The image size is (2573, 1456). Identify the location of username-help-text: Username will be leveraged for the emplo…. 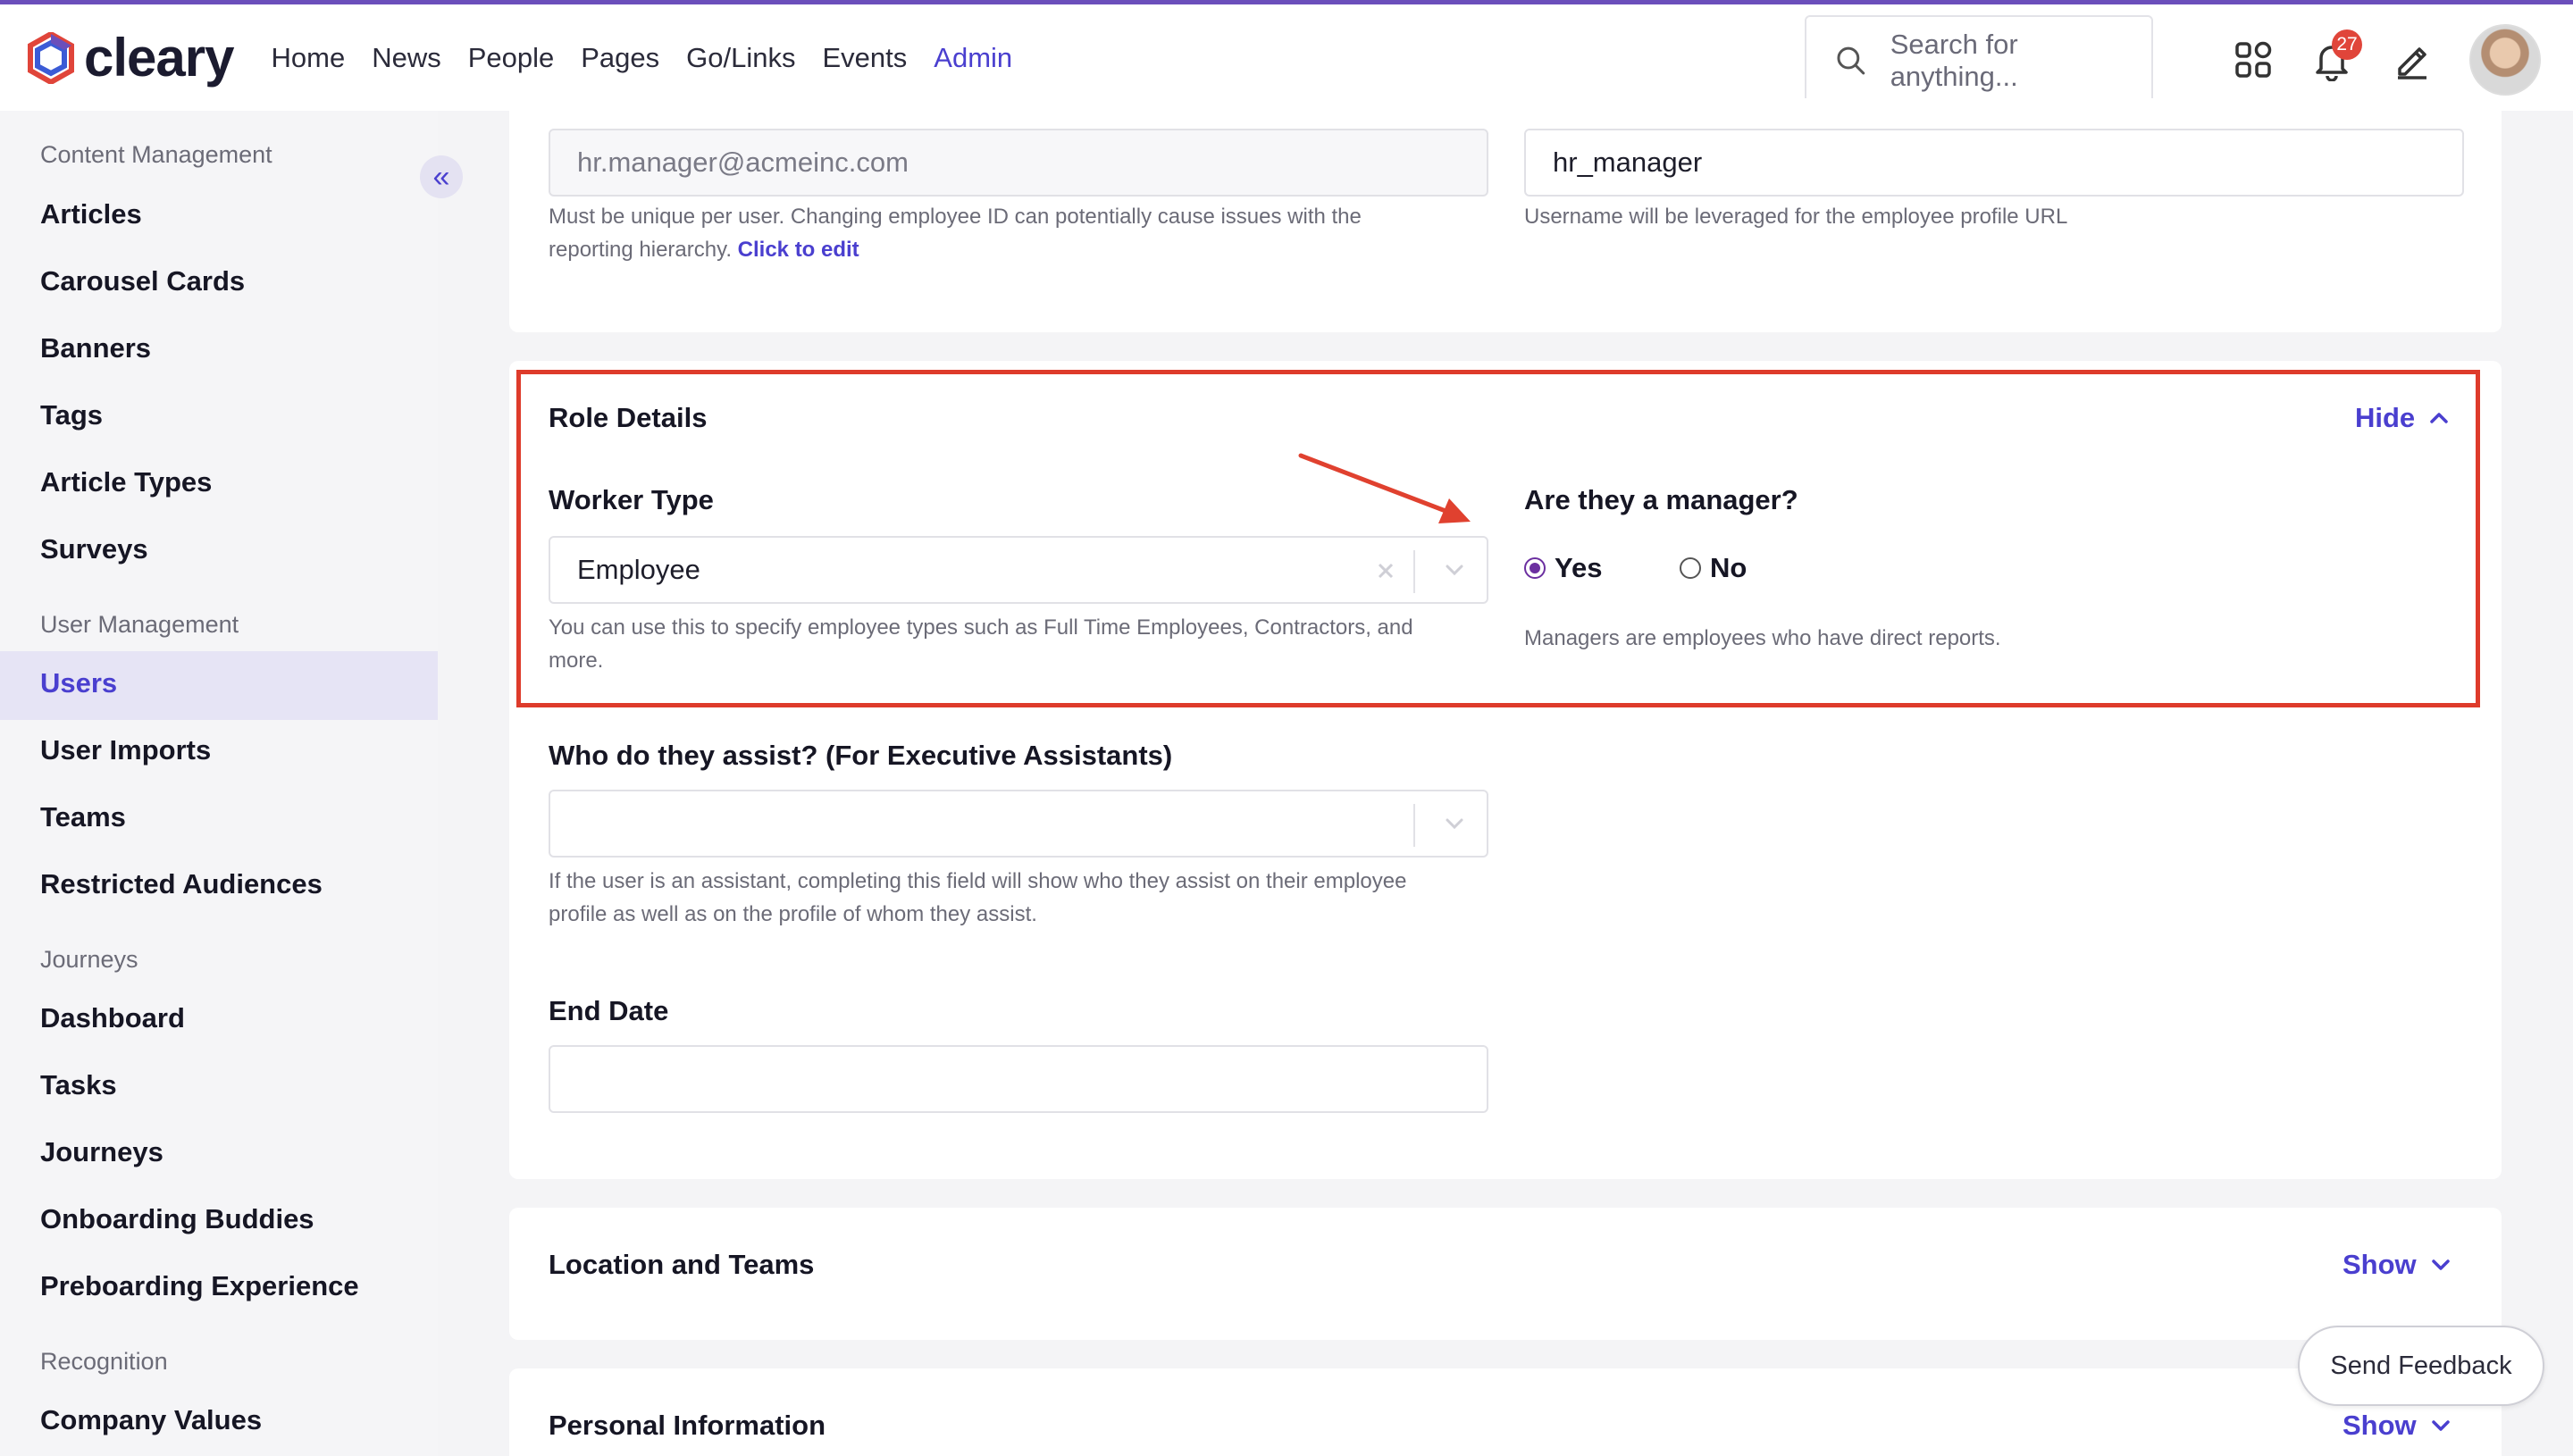
(1796, 217).